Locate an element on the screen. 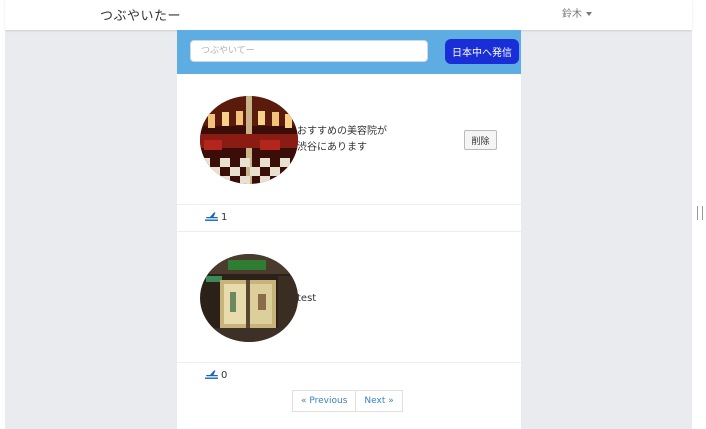  next-page-link: Next » is located at coordinates (379, 401).